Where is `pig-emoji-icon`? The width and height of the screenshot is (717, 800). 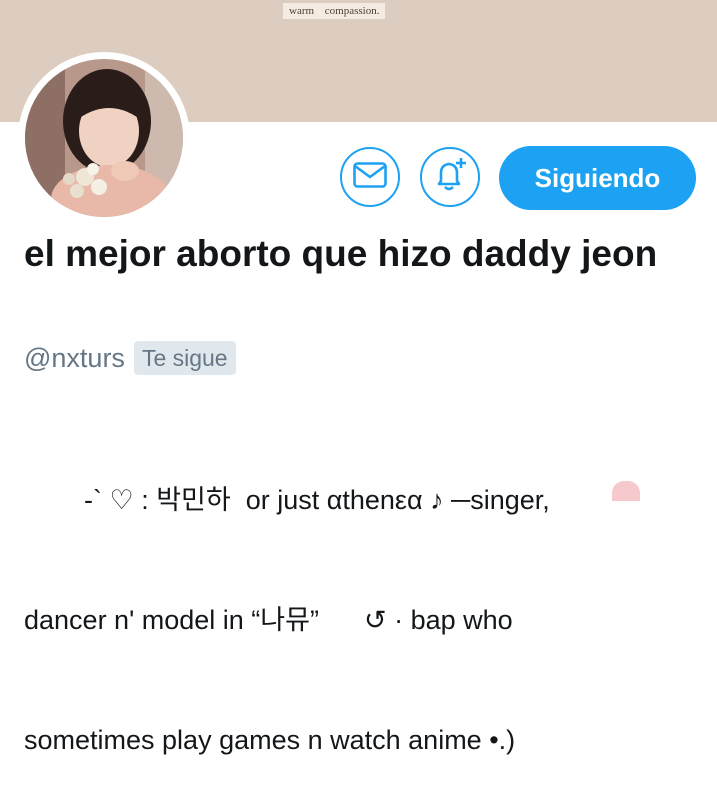
pig-emoji-icon is located at coordinates (626, 491).